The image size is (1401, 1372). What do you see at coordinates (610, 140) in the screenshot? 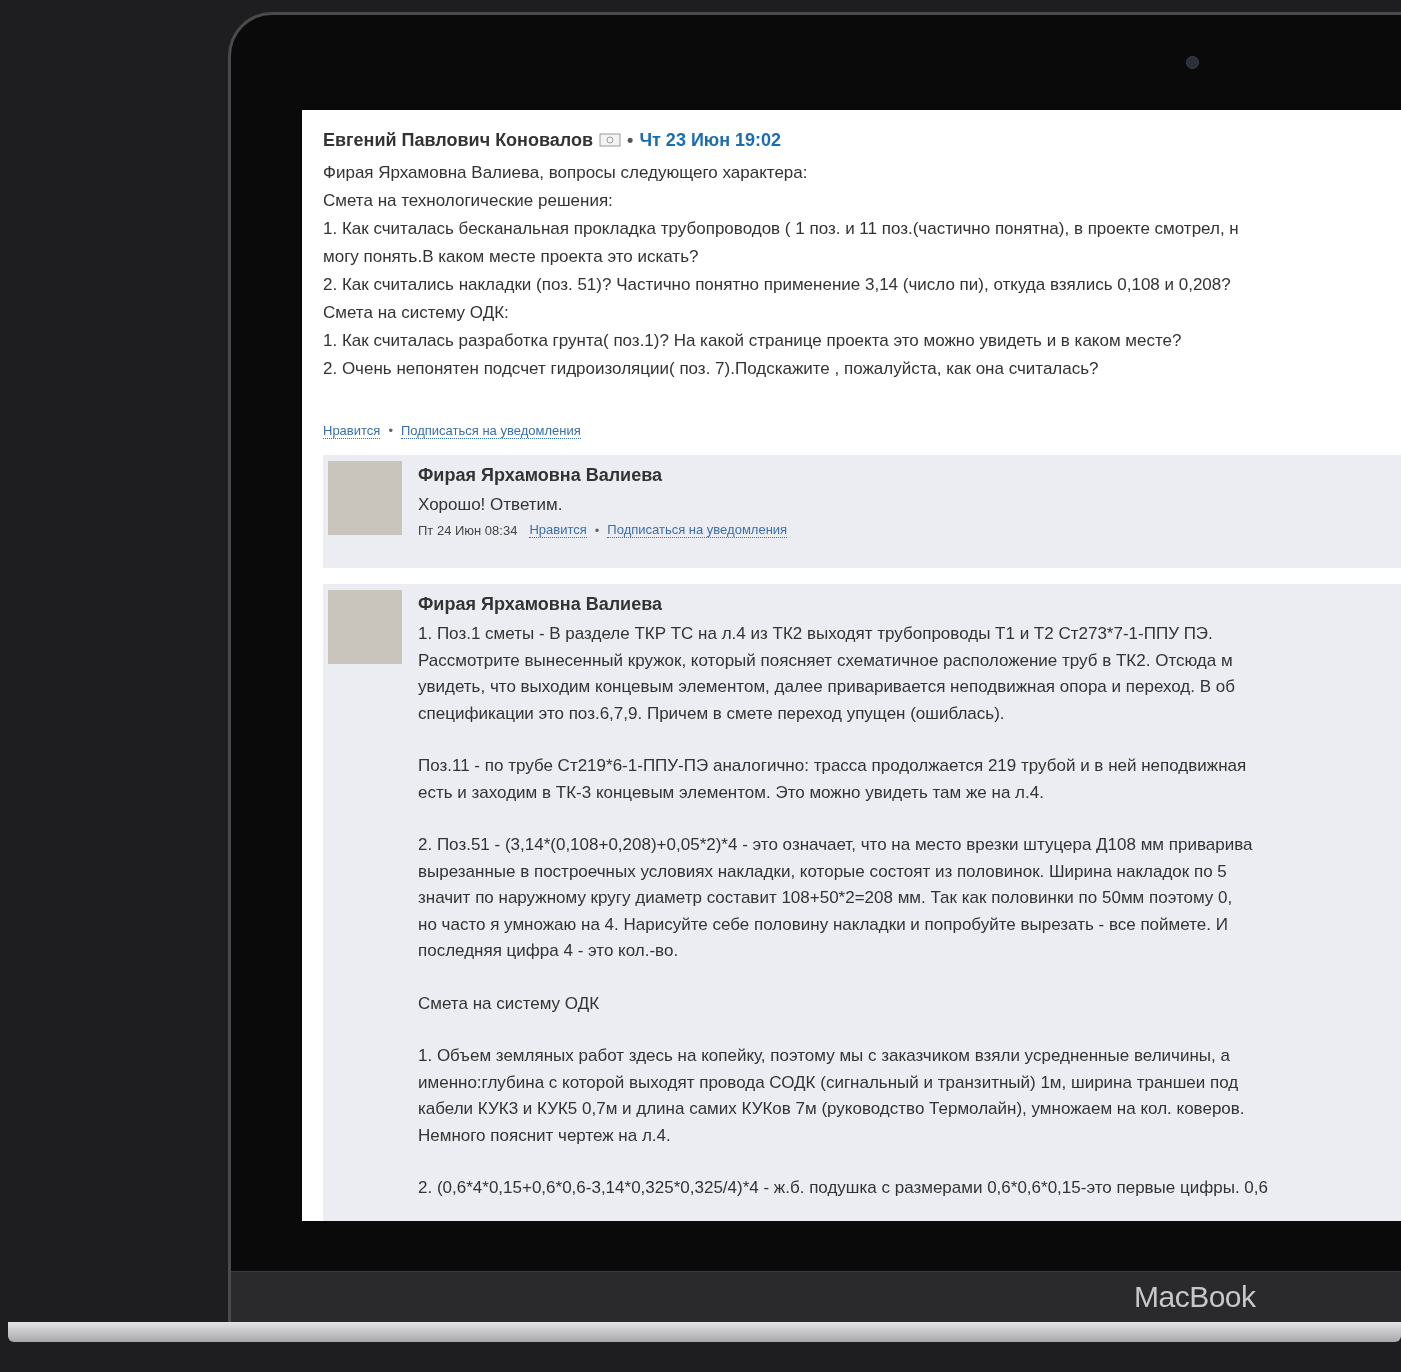
I see `banknote-icon` at bounding box center [610, 140].